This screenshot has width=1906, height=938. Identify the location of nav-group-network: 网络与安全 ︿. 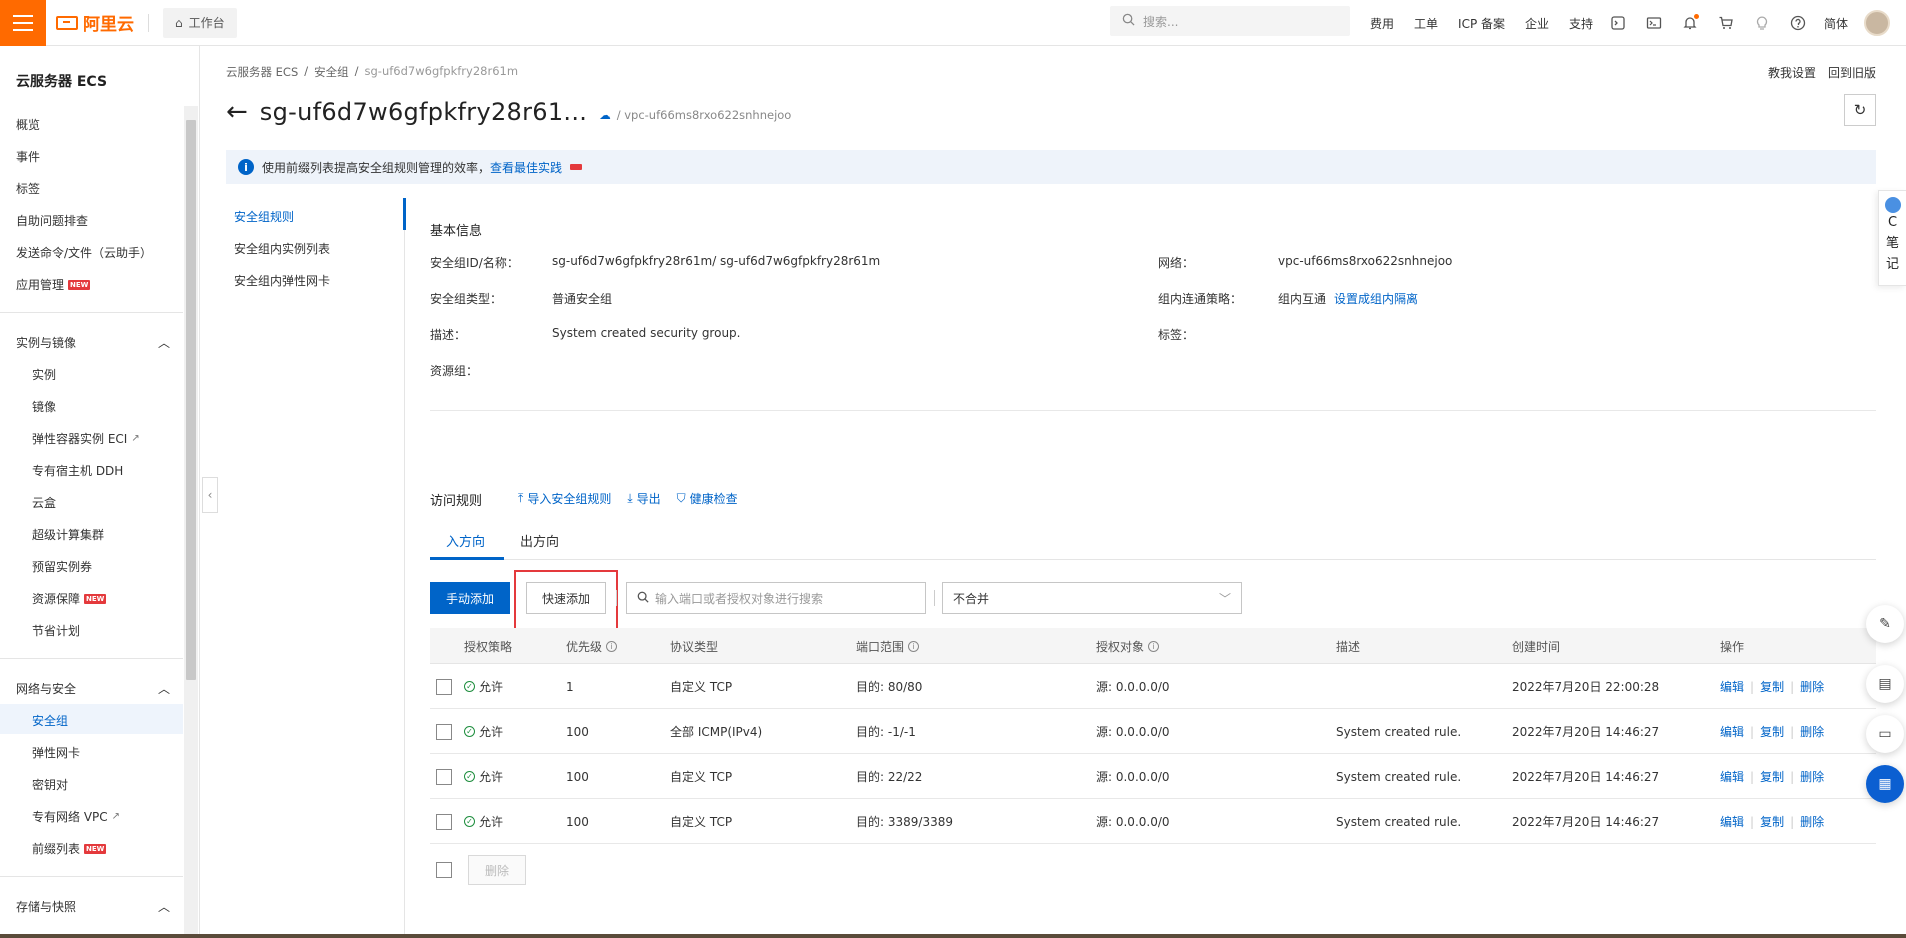
(93, 688).